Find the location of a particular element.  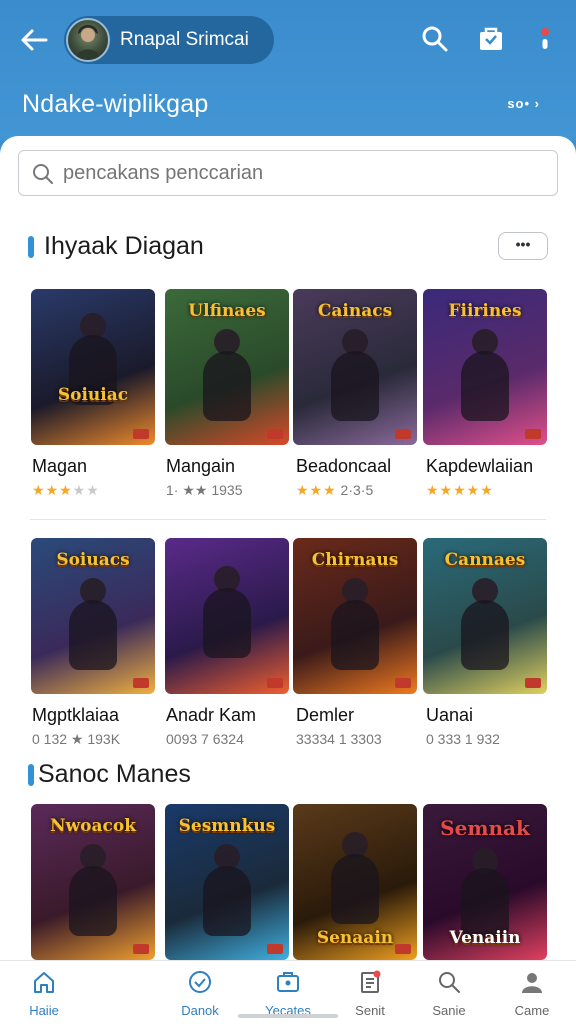

game-title: Demler is located at coordinates (325, 715).